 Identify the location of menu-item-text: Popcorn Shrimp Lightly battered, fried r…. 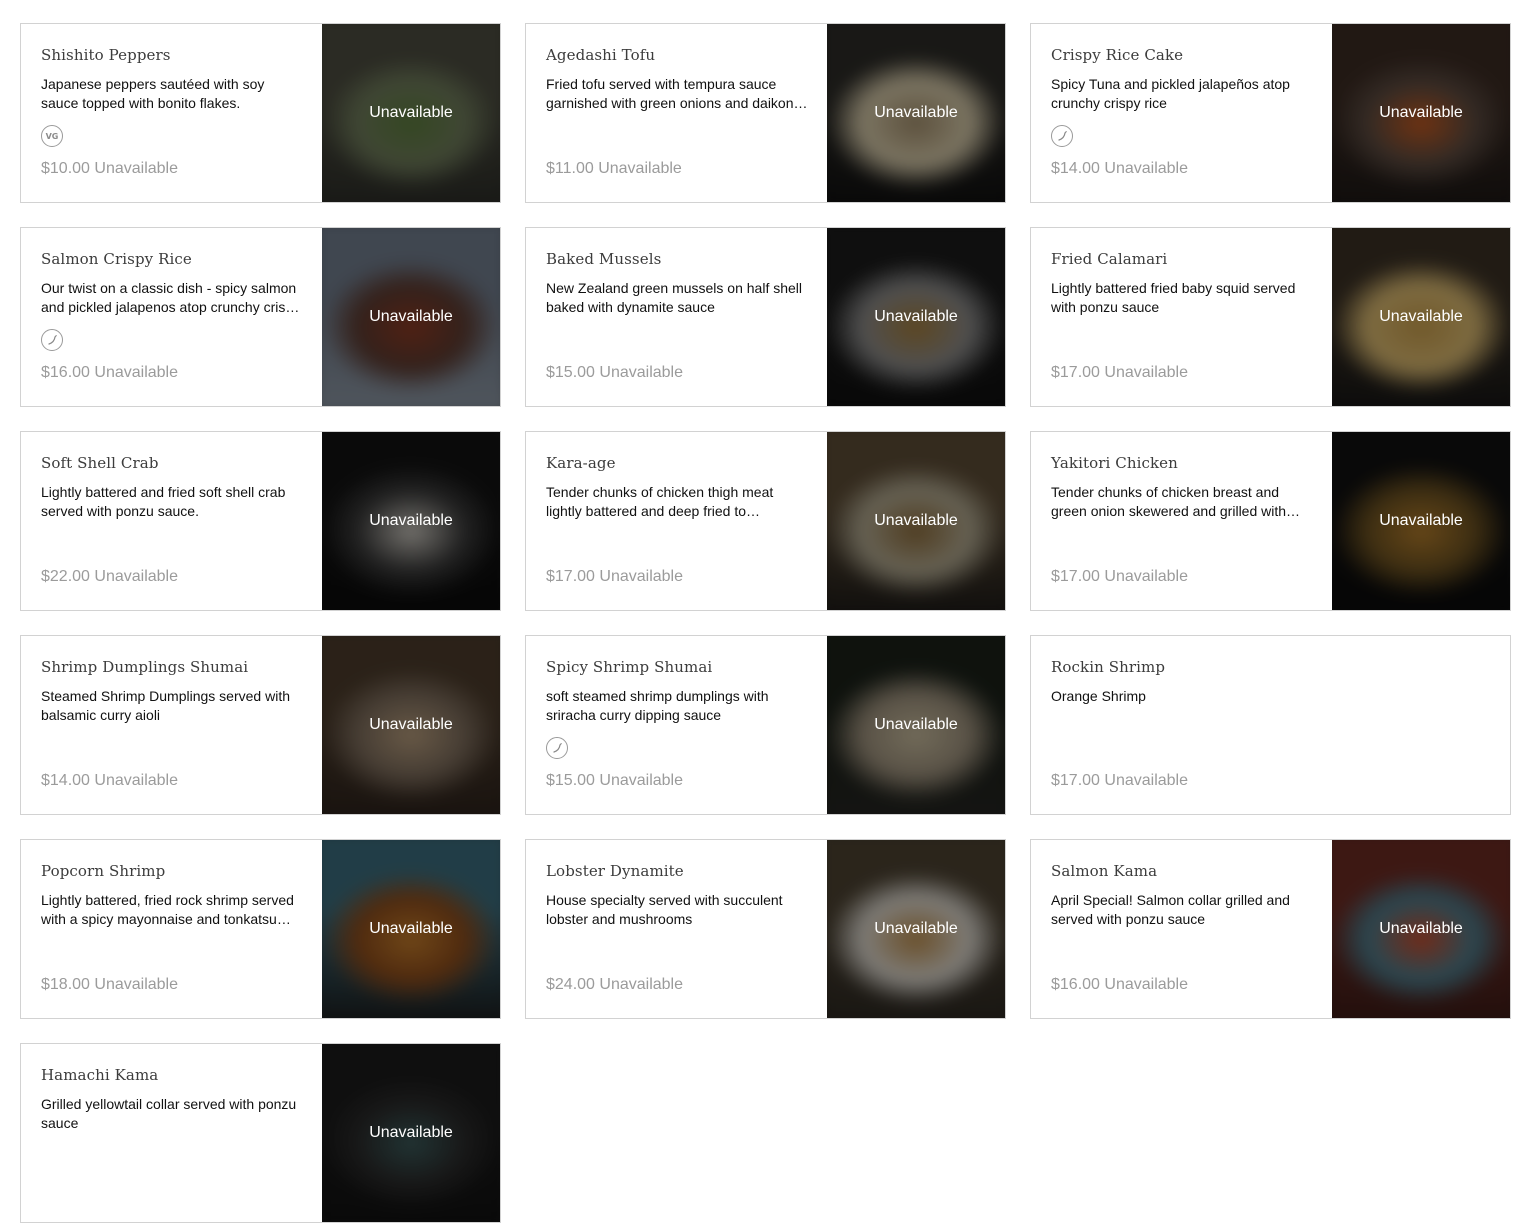
(172, 895).